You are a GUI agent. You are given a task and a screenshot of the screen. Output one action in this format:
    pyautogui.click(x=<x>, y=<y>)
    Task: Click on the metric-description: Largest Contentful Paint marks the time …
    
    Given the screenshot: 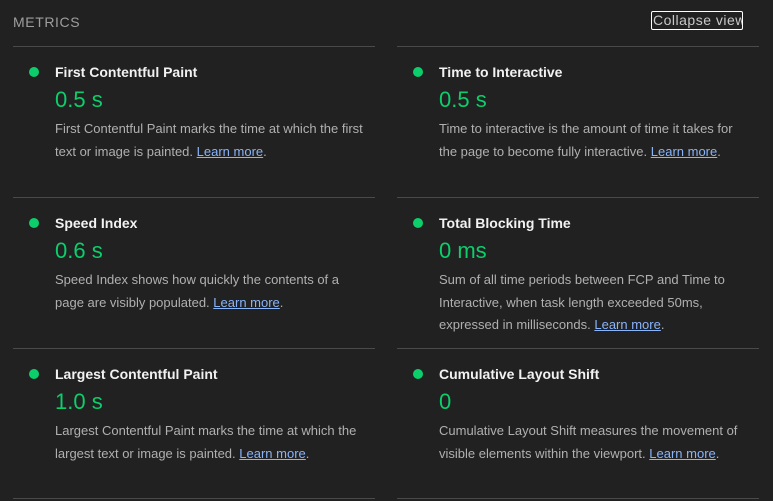 What is the action you would take?
    pyautogui.click(x=206, y=442)
    